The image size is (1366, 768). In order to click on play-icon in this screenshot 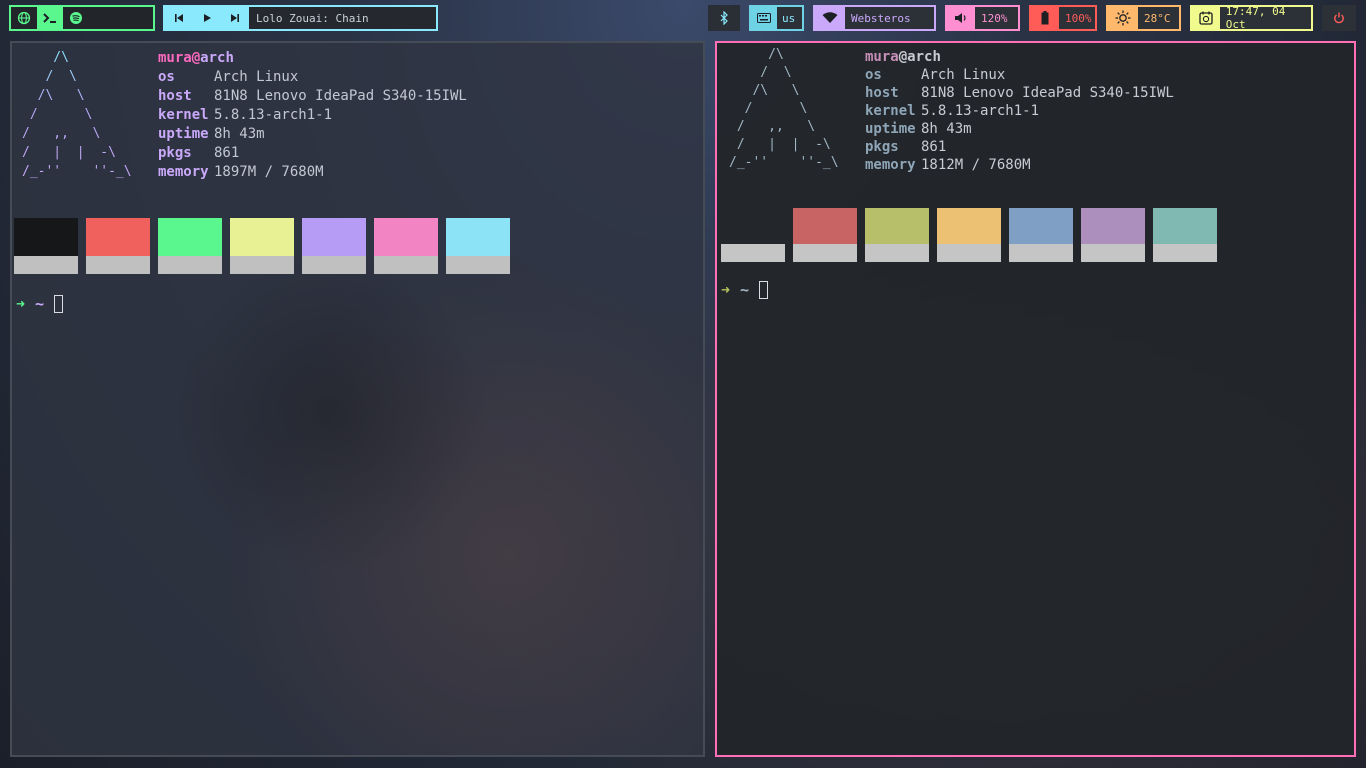, I will do `click(207, 18)`.